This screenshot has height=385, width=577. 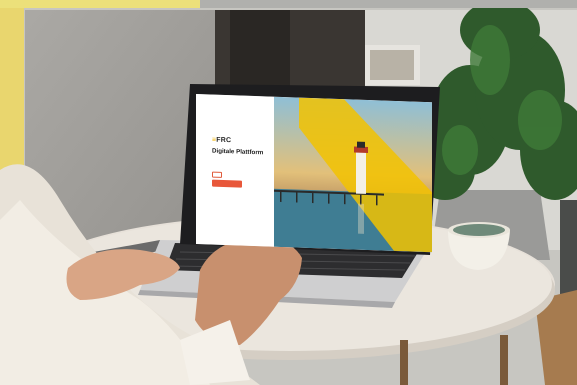 I want to click on cta-button, so click(x=227, y=183).